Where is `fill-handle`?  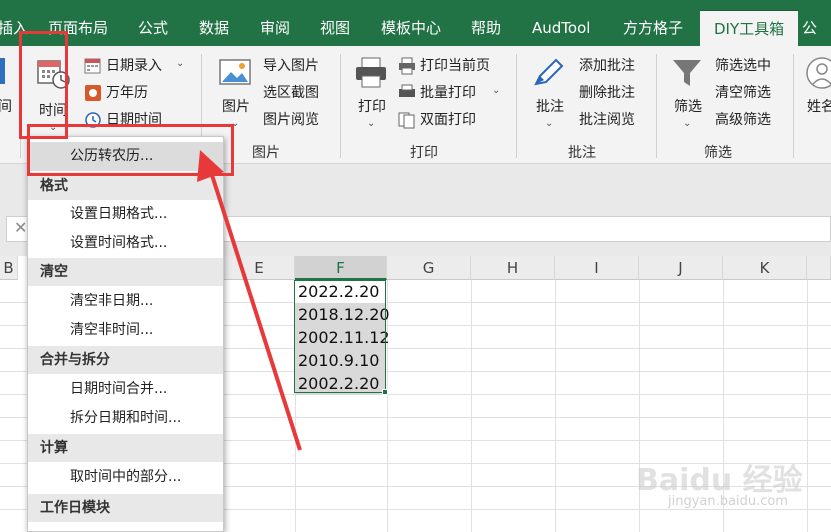 fill-handle is located at coordinates (385, 392).